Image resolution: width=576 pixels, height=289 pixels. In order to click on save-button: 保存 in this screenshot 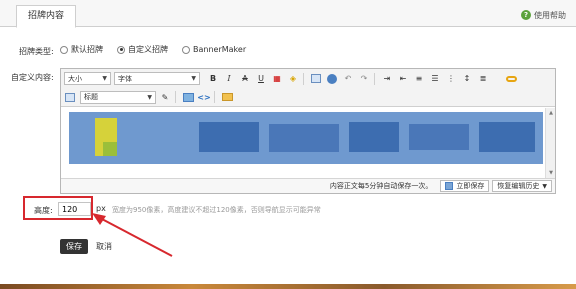, I will do `click(74, 246)`.